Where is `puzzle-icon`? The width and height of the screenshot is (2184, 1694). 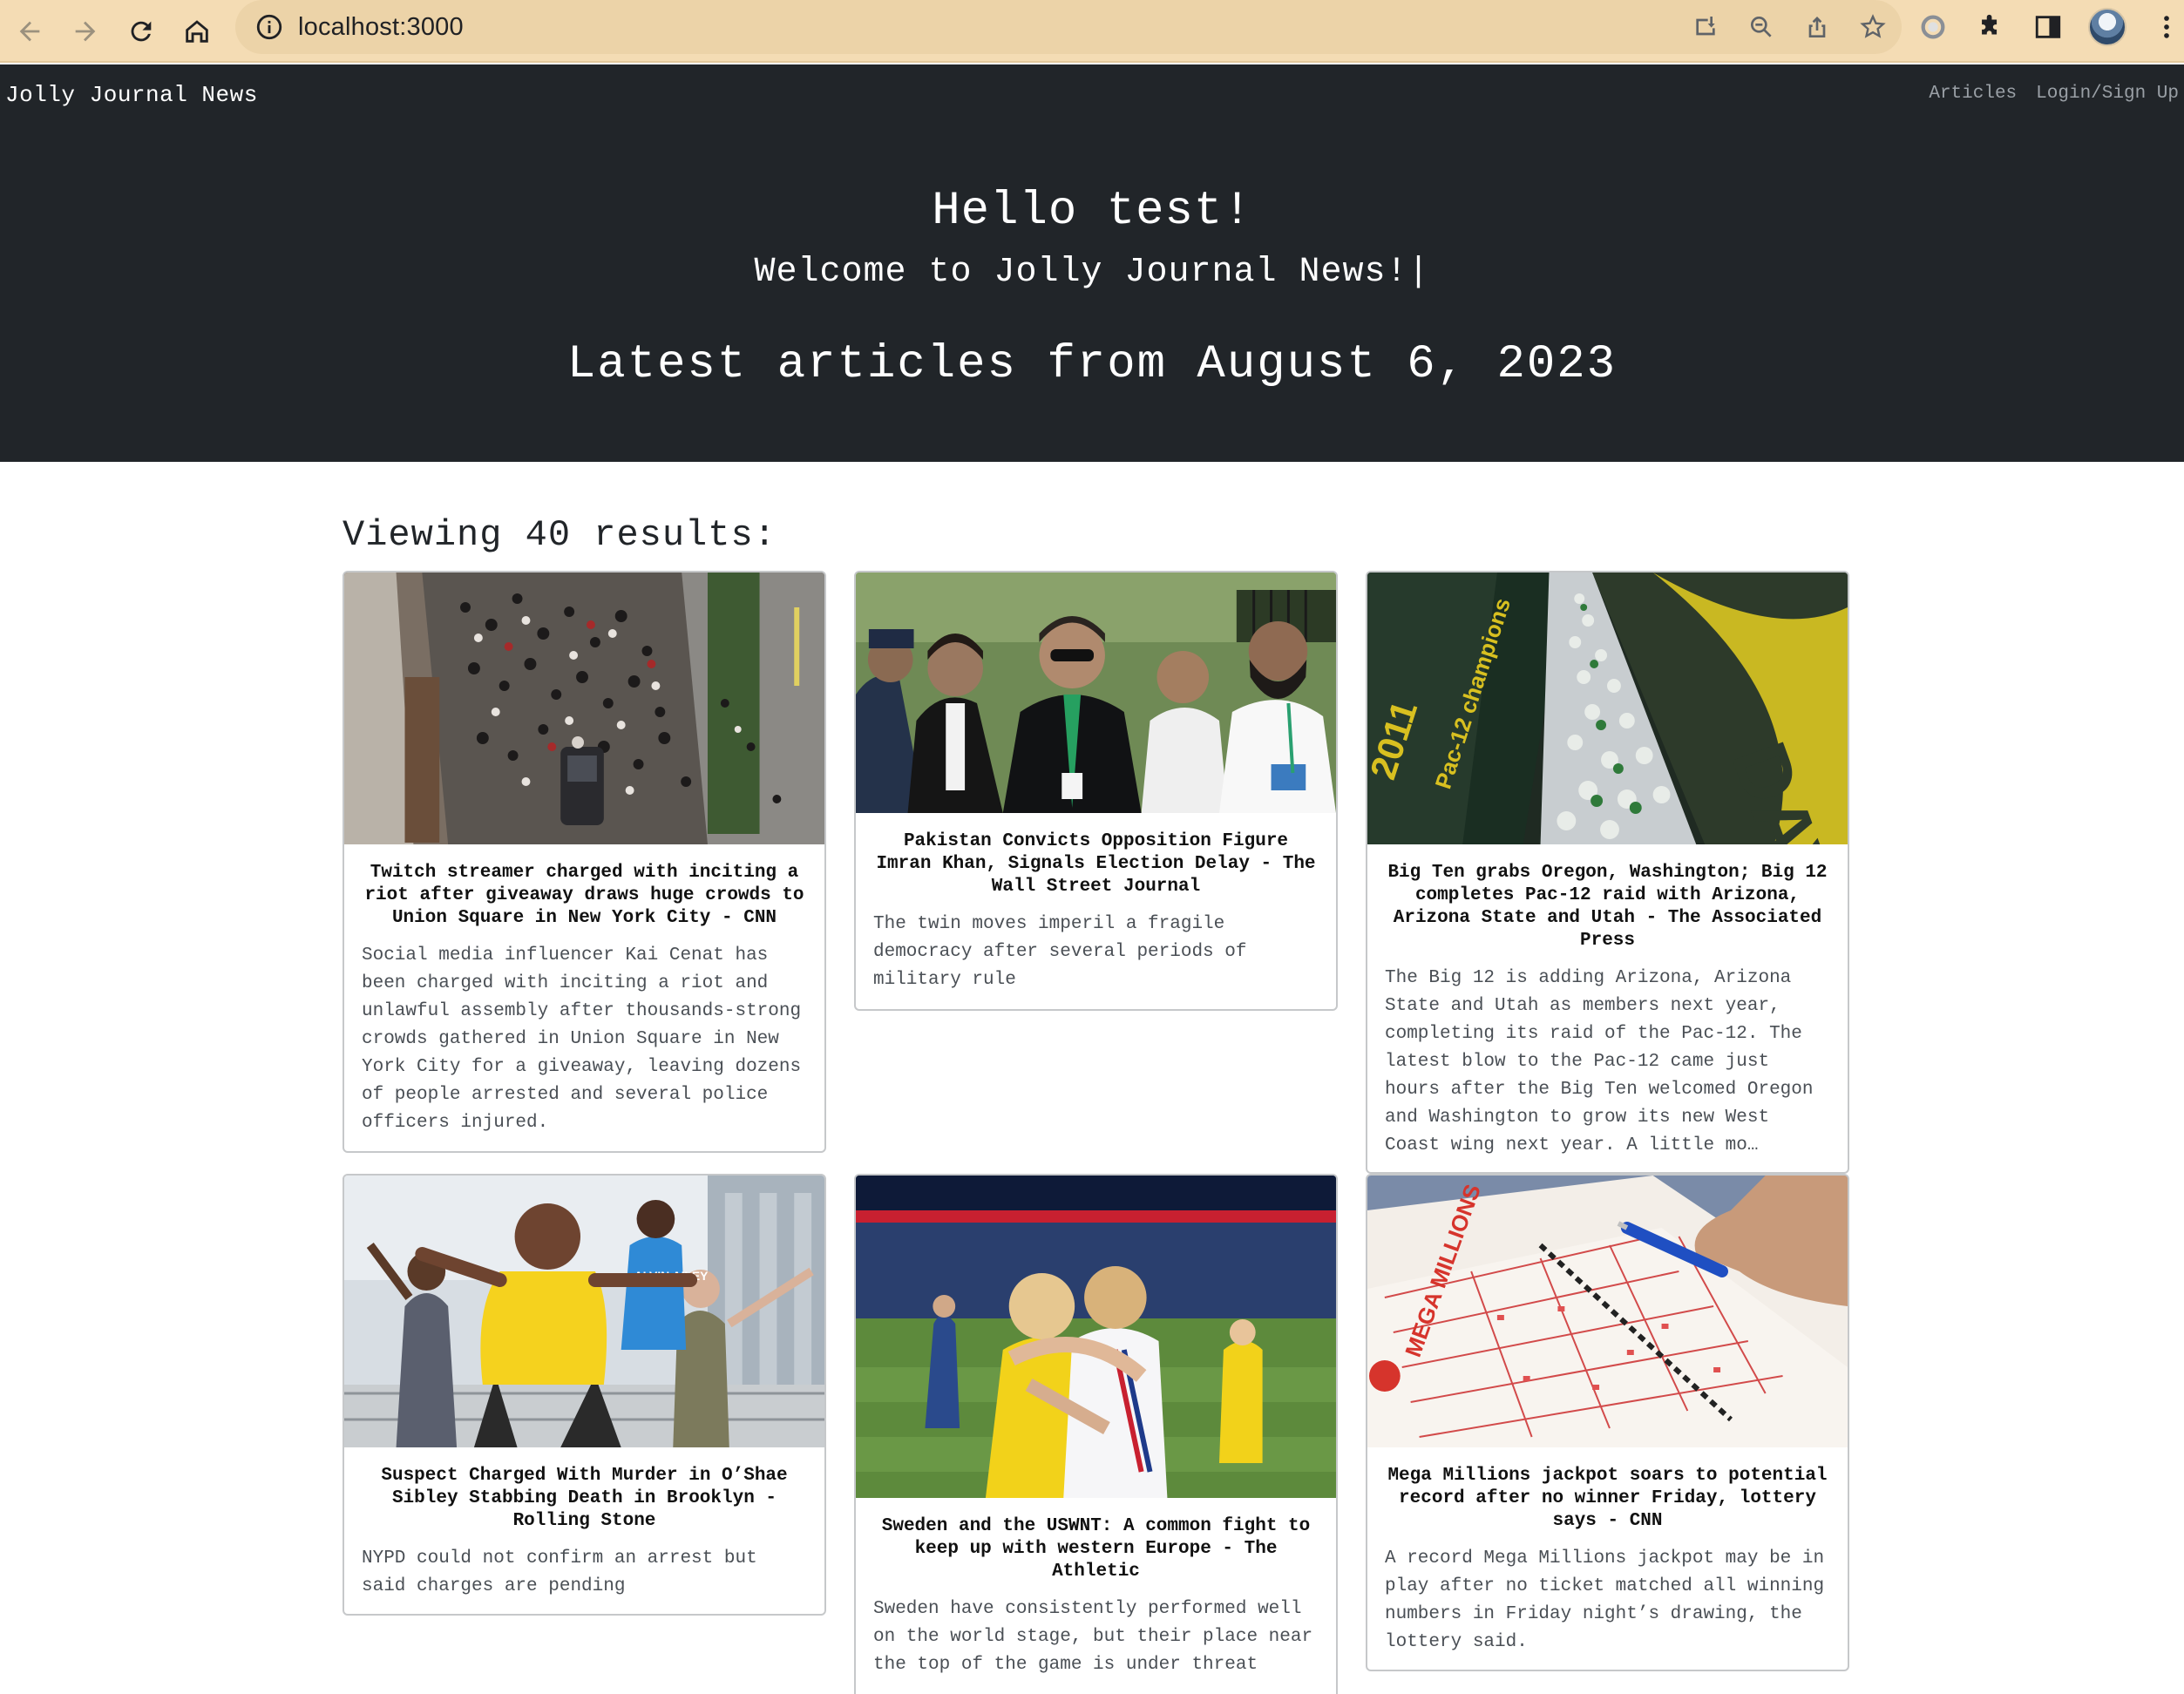 puzzle-icon is located at coordinates (1989, 24).